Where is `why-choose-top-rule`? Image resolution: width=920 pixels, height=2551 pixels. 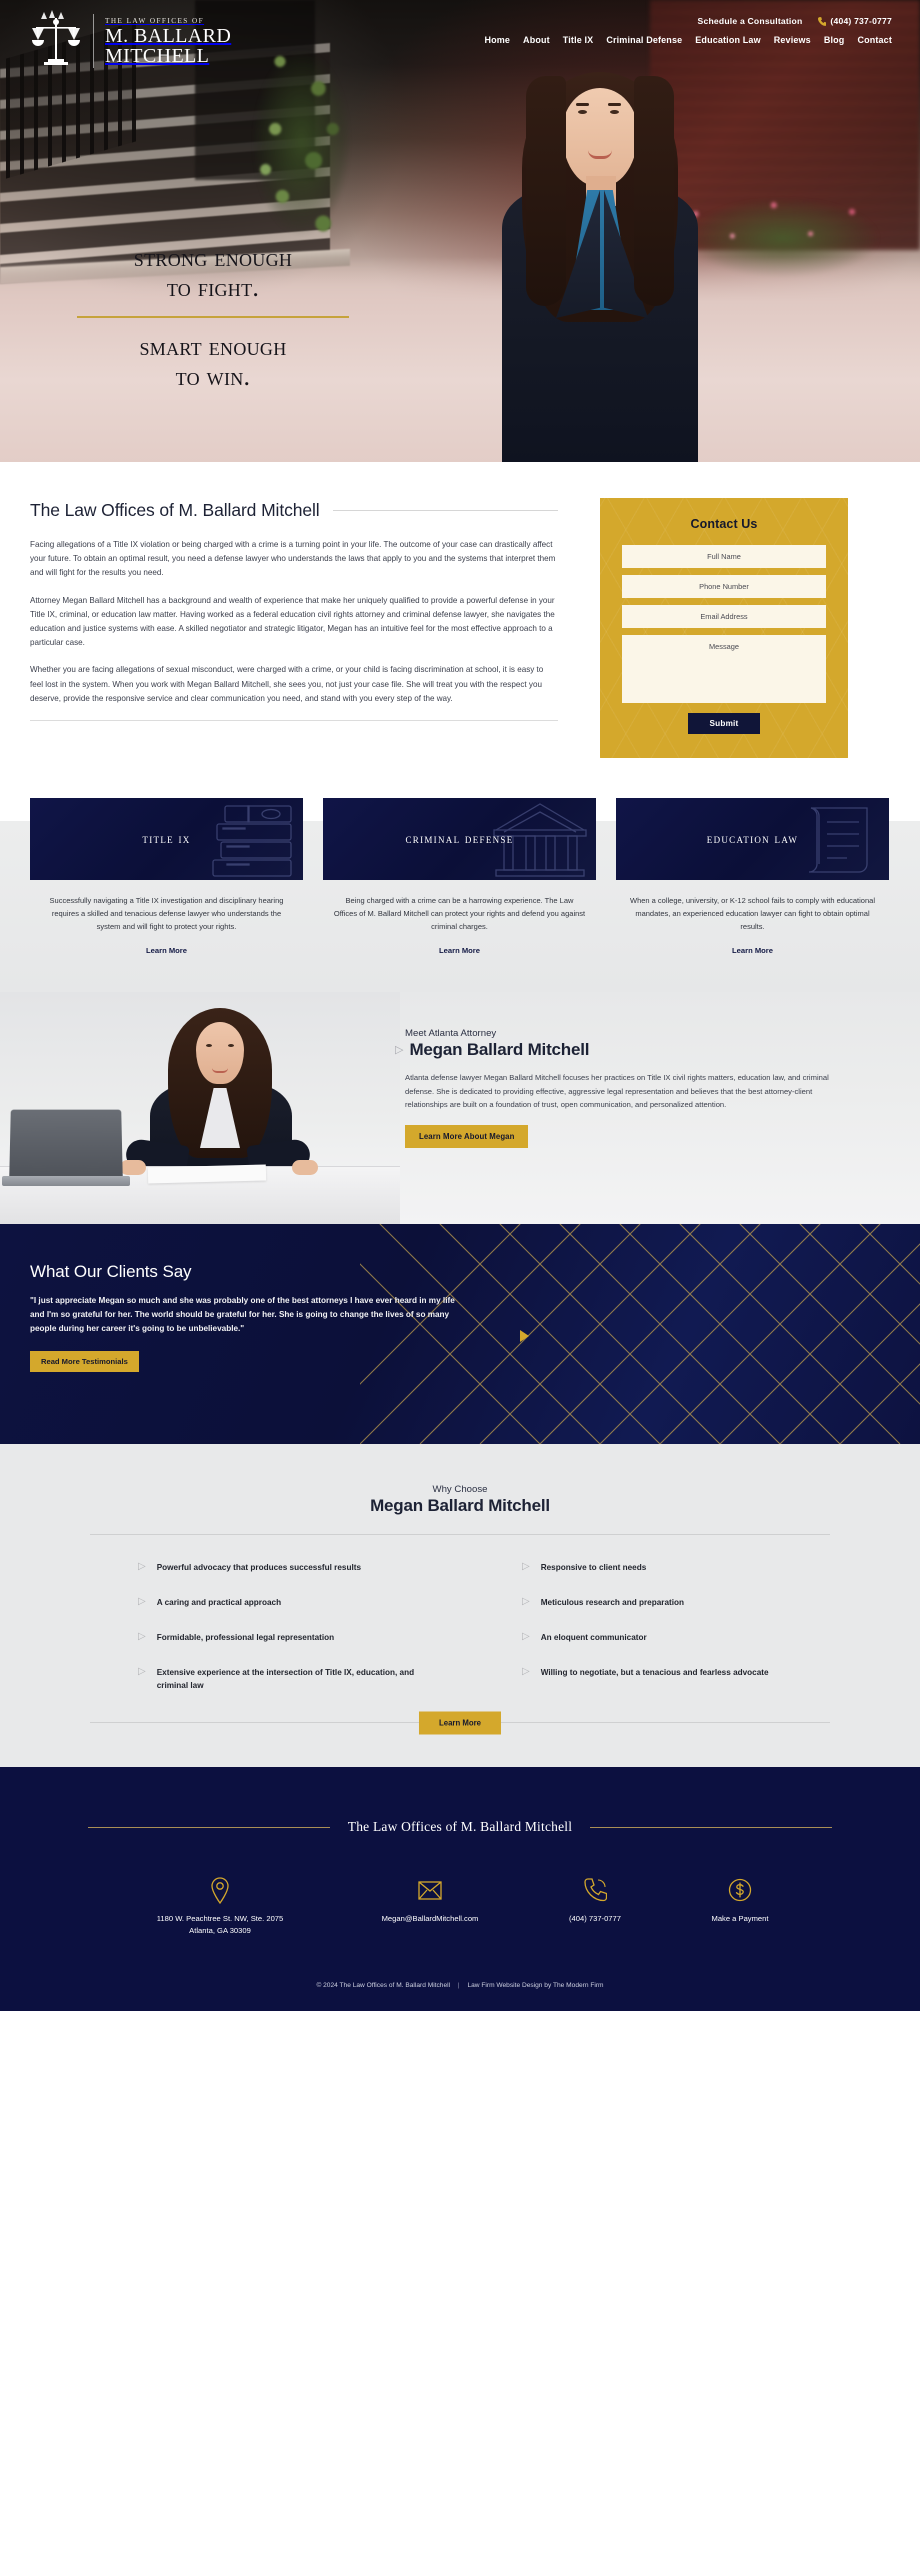 why-choose-top-rule is located at coordinates (460, 1534).